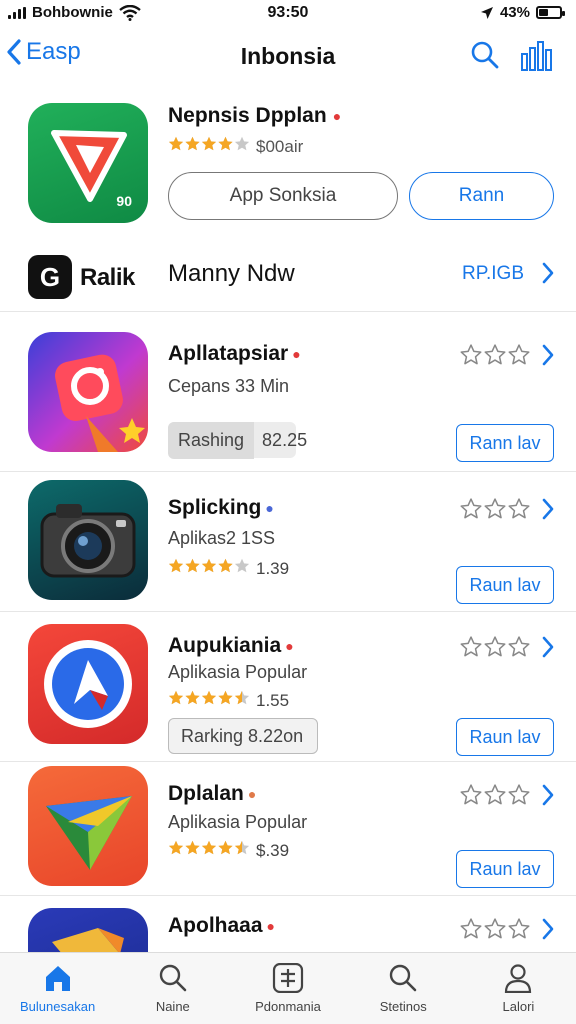 The image size is (576, 1024). Describe the element at coordinates (225, 645) in the screenshot. I see `app-title: Aupukiania` at that location.